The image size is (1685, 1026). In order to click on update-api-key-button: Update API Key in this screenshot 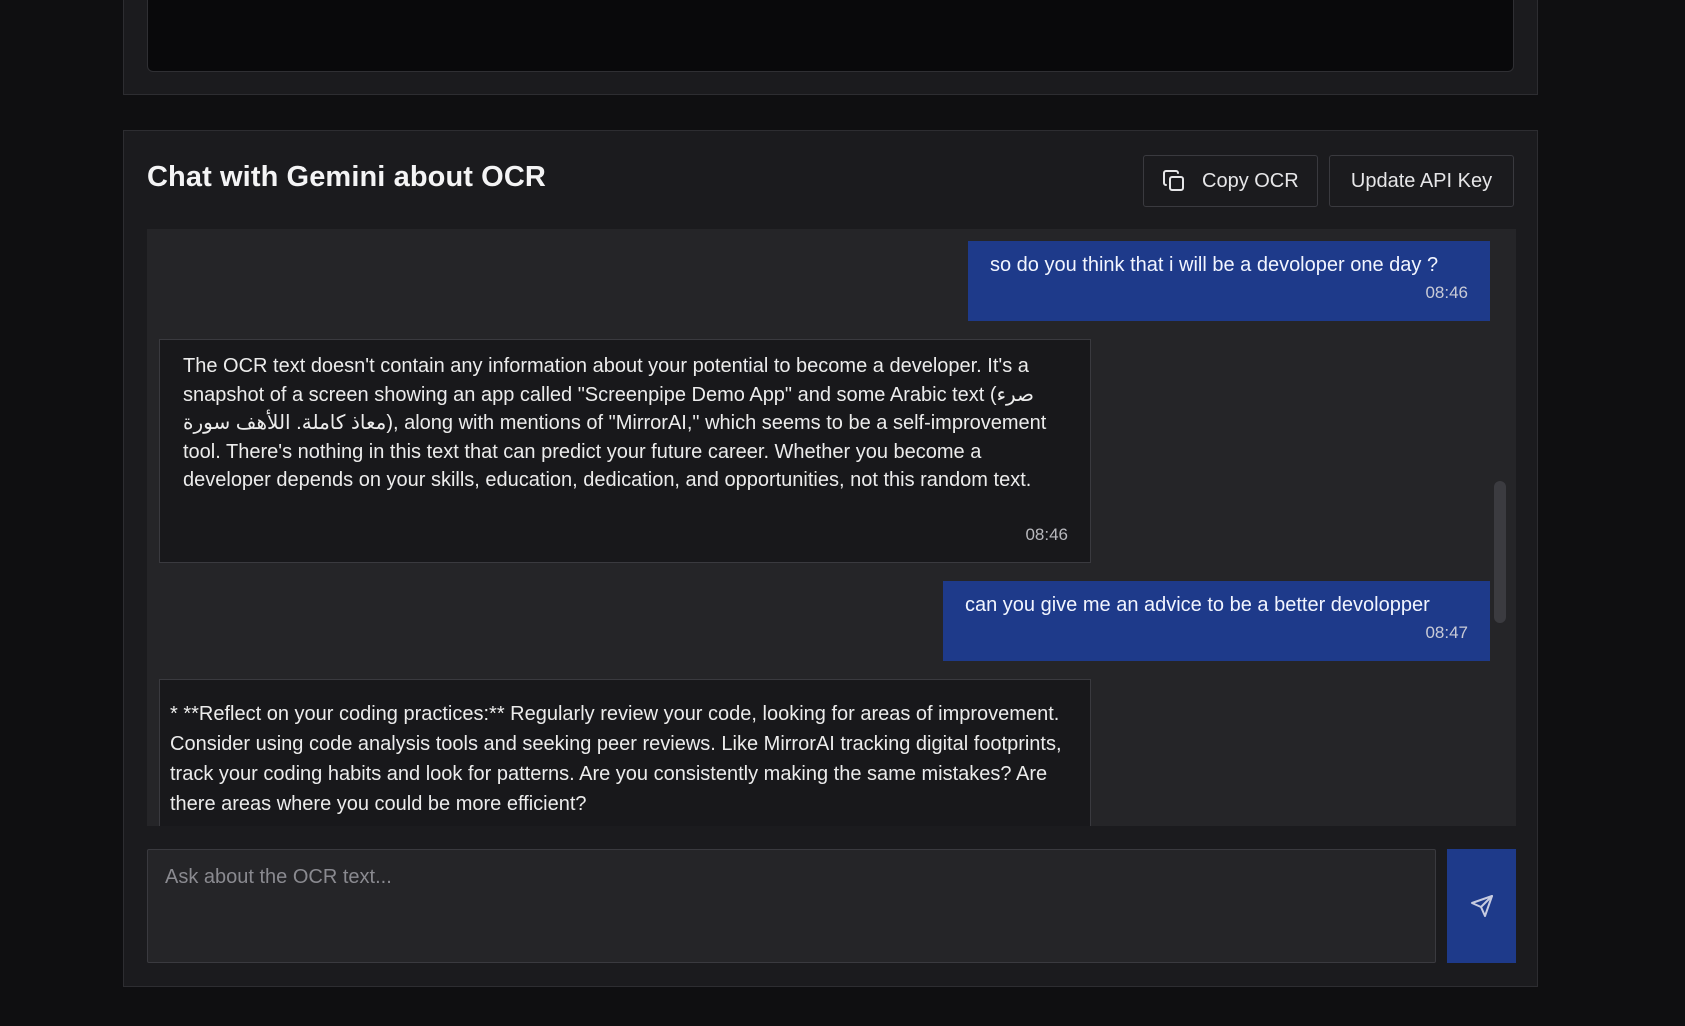, I will do `click(1421, 181)`.